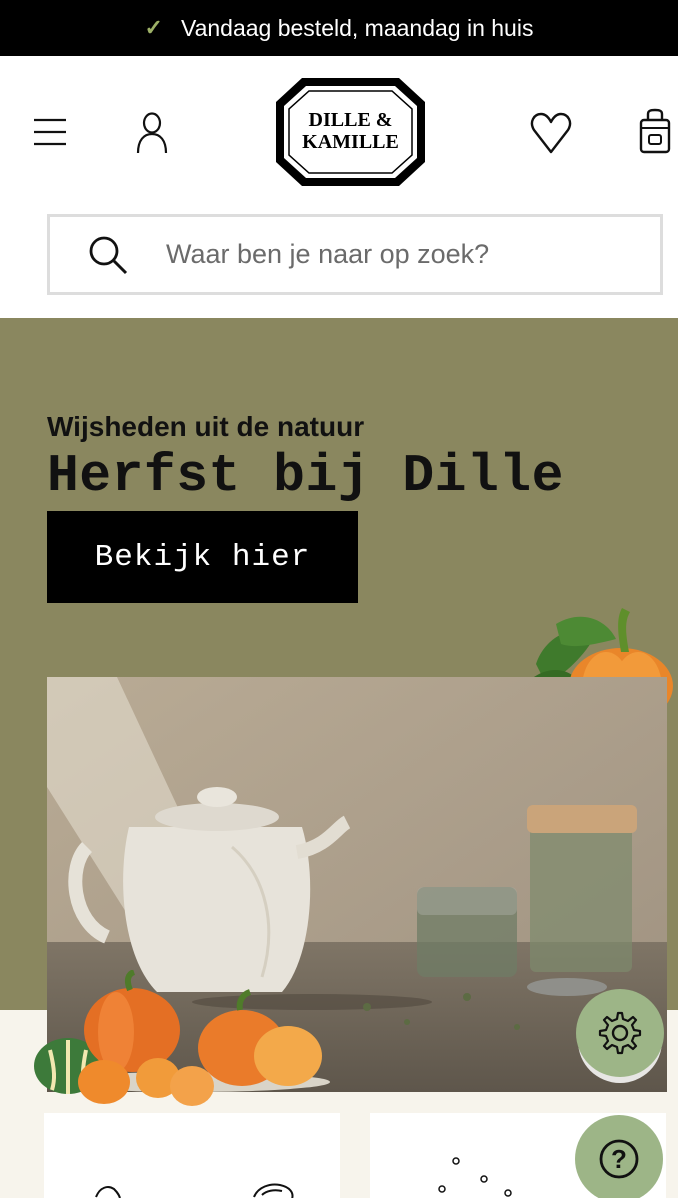  What do you see at coordinates (108, 255) in the screenshot?
I see `search-icon` at bounding box center [108, 255].